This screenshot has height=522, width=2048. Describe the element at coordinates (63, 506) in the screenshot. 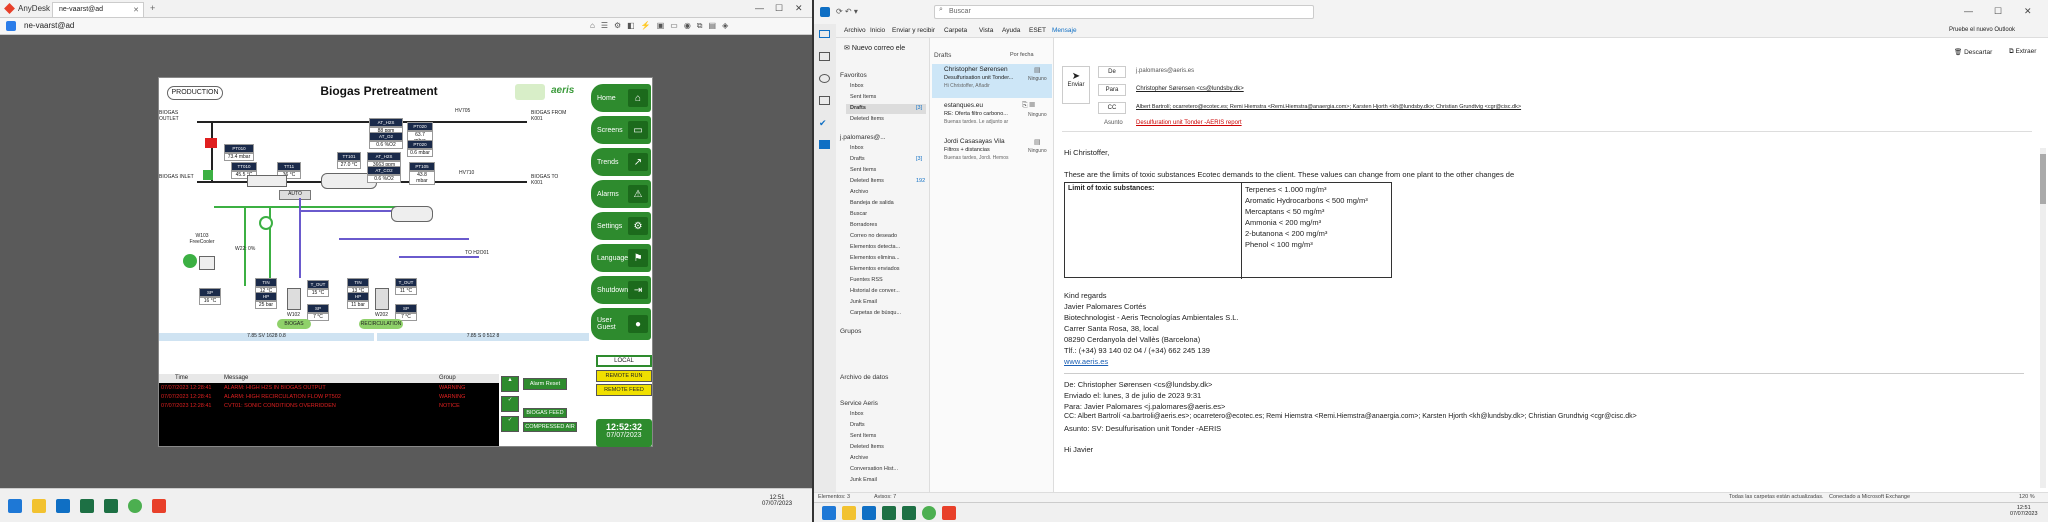

I see `outlook-icon` at that location.